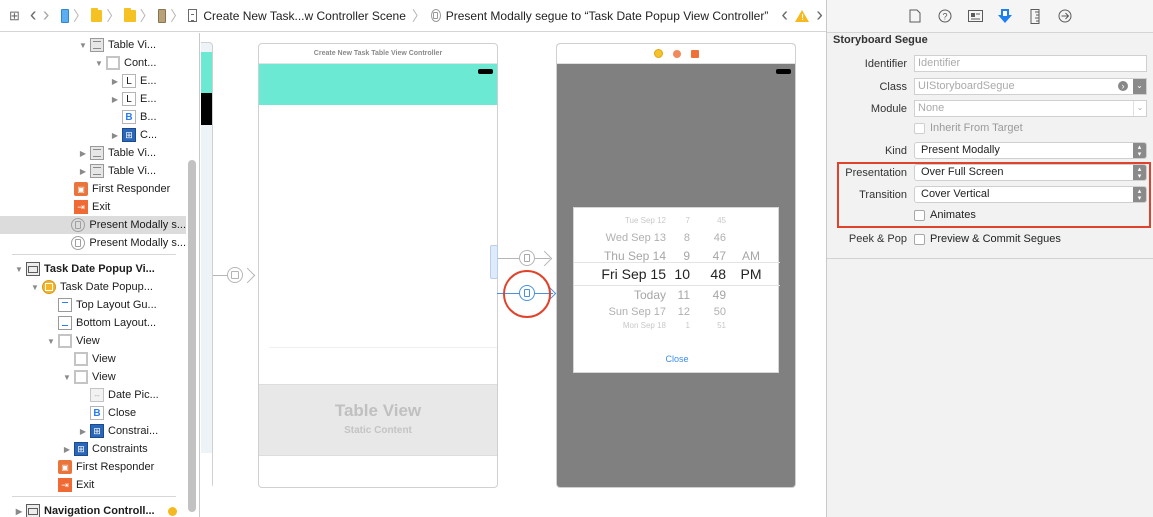 The height and width of the screenshot is (517, 1153). What do you see at coordinates (919, 128) in the screenshot?
I see `inherit-from-target-checkbox` at bounding box center [919, 128].